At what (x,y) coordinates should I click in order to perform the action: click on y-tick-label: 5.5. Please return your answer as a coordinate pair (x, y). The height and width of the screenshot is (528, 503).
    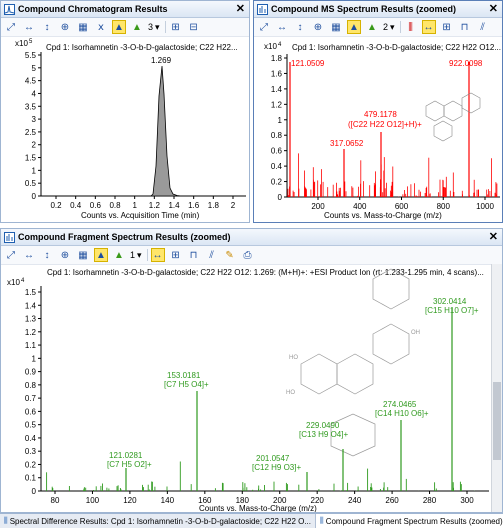
    Looking at the image, I should click on (31, 55).